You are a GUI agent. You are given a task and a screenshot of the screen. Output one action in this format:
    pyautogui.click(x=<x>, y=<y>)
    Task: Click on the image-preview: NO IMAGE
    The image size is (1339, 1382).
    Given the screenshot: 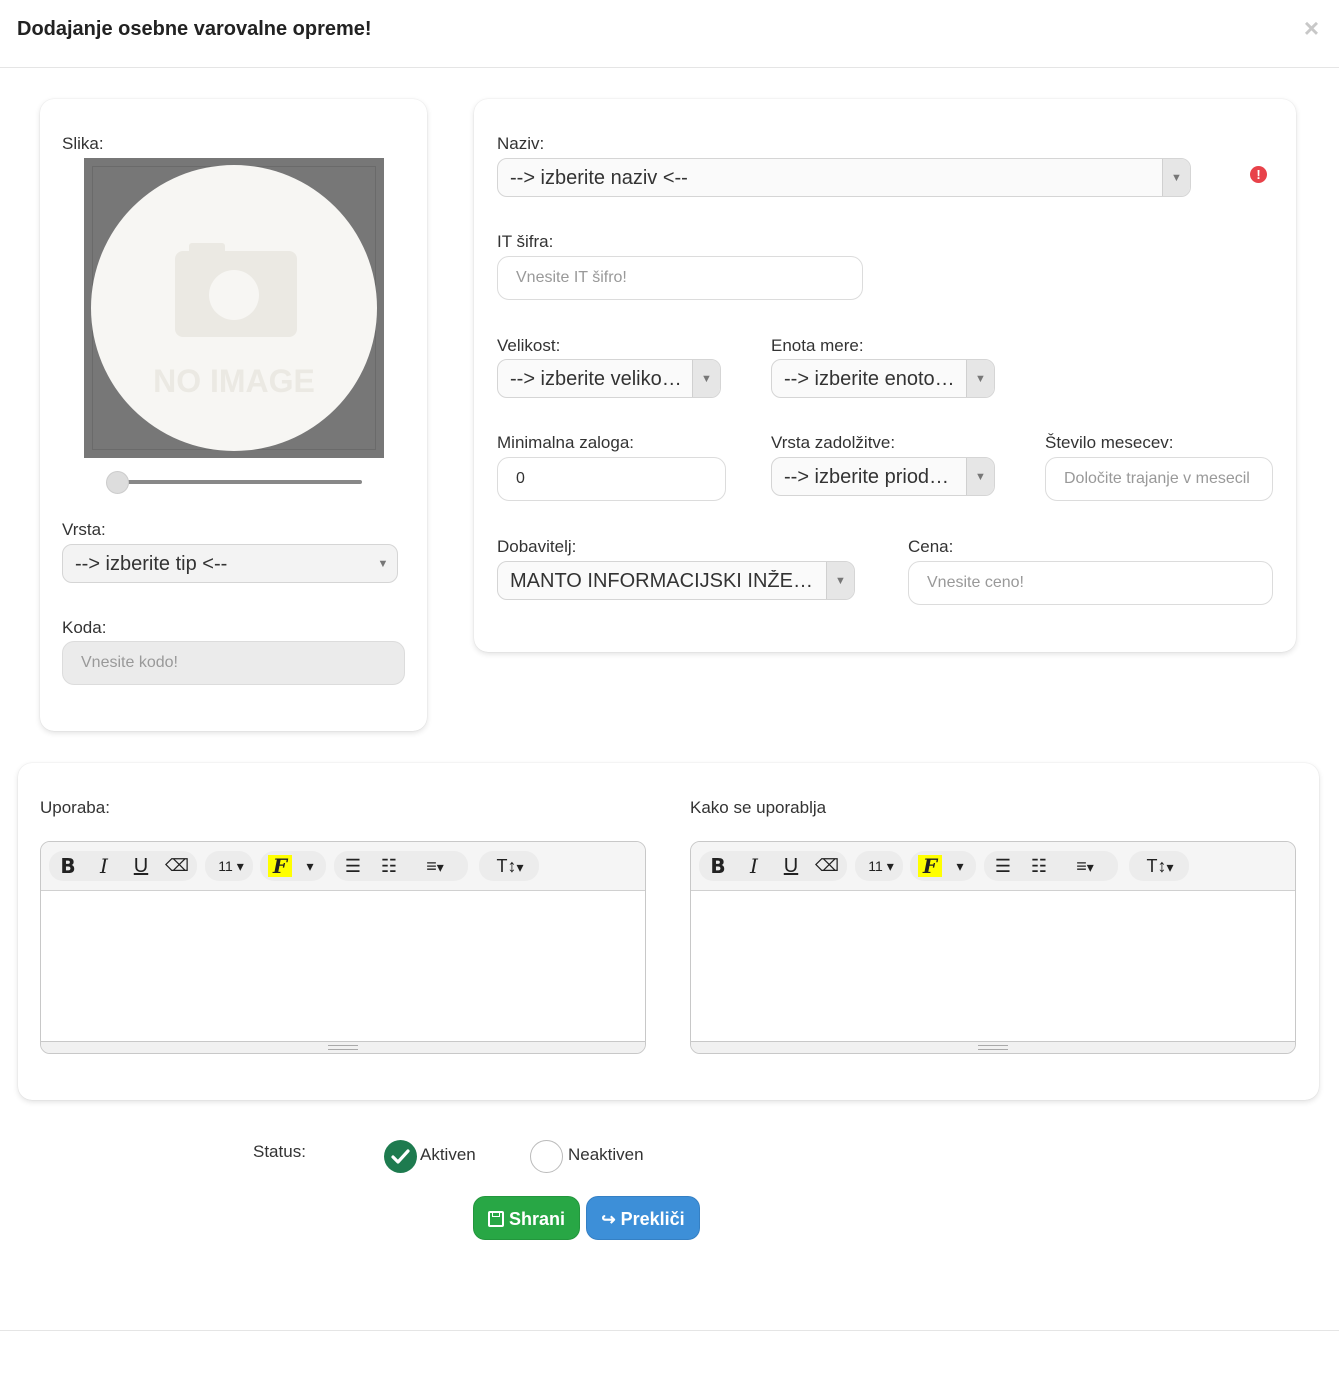 What is the action you would take?
    pyautogui.click(x=234, y=308)
    